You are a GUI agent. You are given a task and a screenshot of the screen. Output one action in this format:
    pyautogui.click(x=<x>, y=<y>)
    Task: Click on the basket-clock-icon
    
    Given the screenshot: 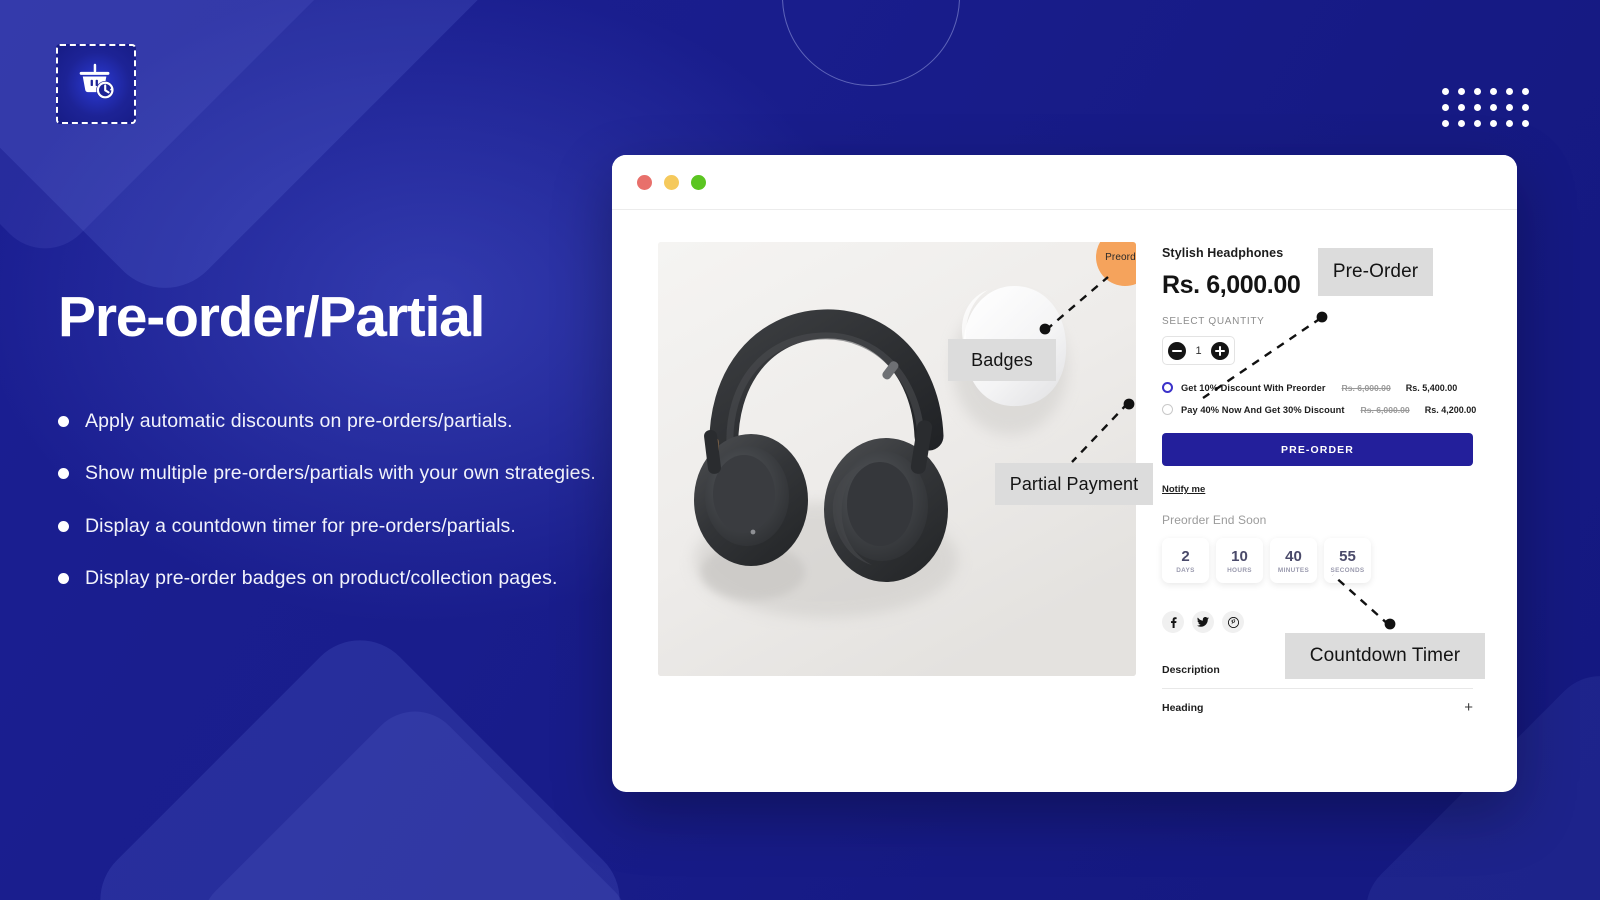 What is the action you would take?
    pyautogui.click(x=96, y=84)
    